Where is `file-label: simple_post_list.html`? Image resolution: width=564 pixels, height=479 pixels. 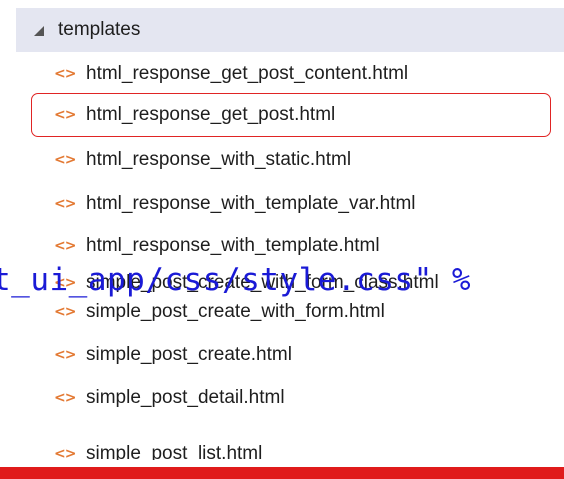 file-label: simple_post_list.html is located at coordinates (174, 451).